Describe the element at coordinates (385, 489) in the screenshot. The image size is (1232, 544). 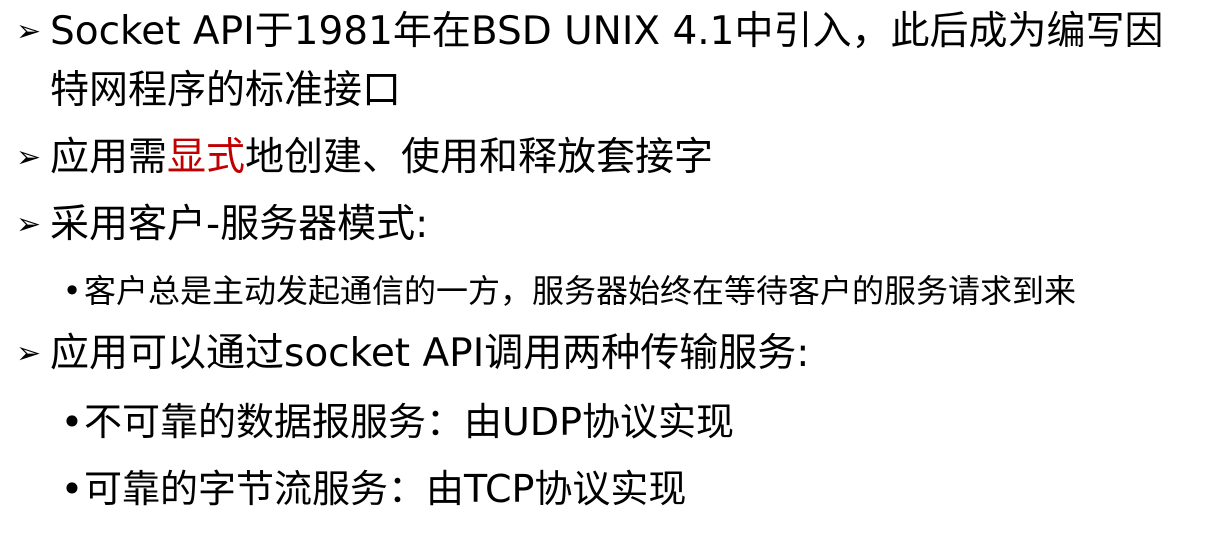
I see `sub-item-4-2-text: 可靠的字节流服务：由TCP协议实现` at that location.